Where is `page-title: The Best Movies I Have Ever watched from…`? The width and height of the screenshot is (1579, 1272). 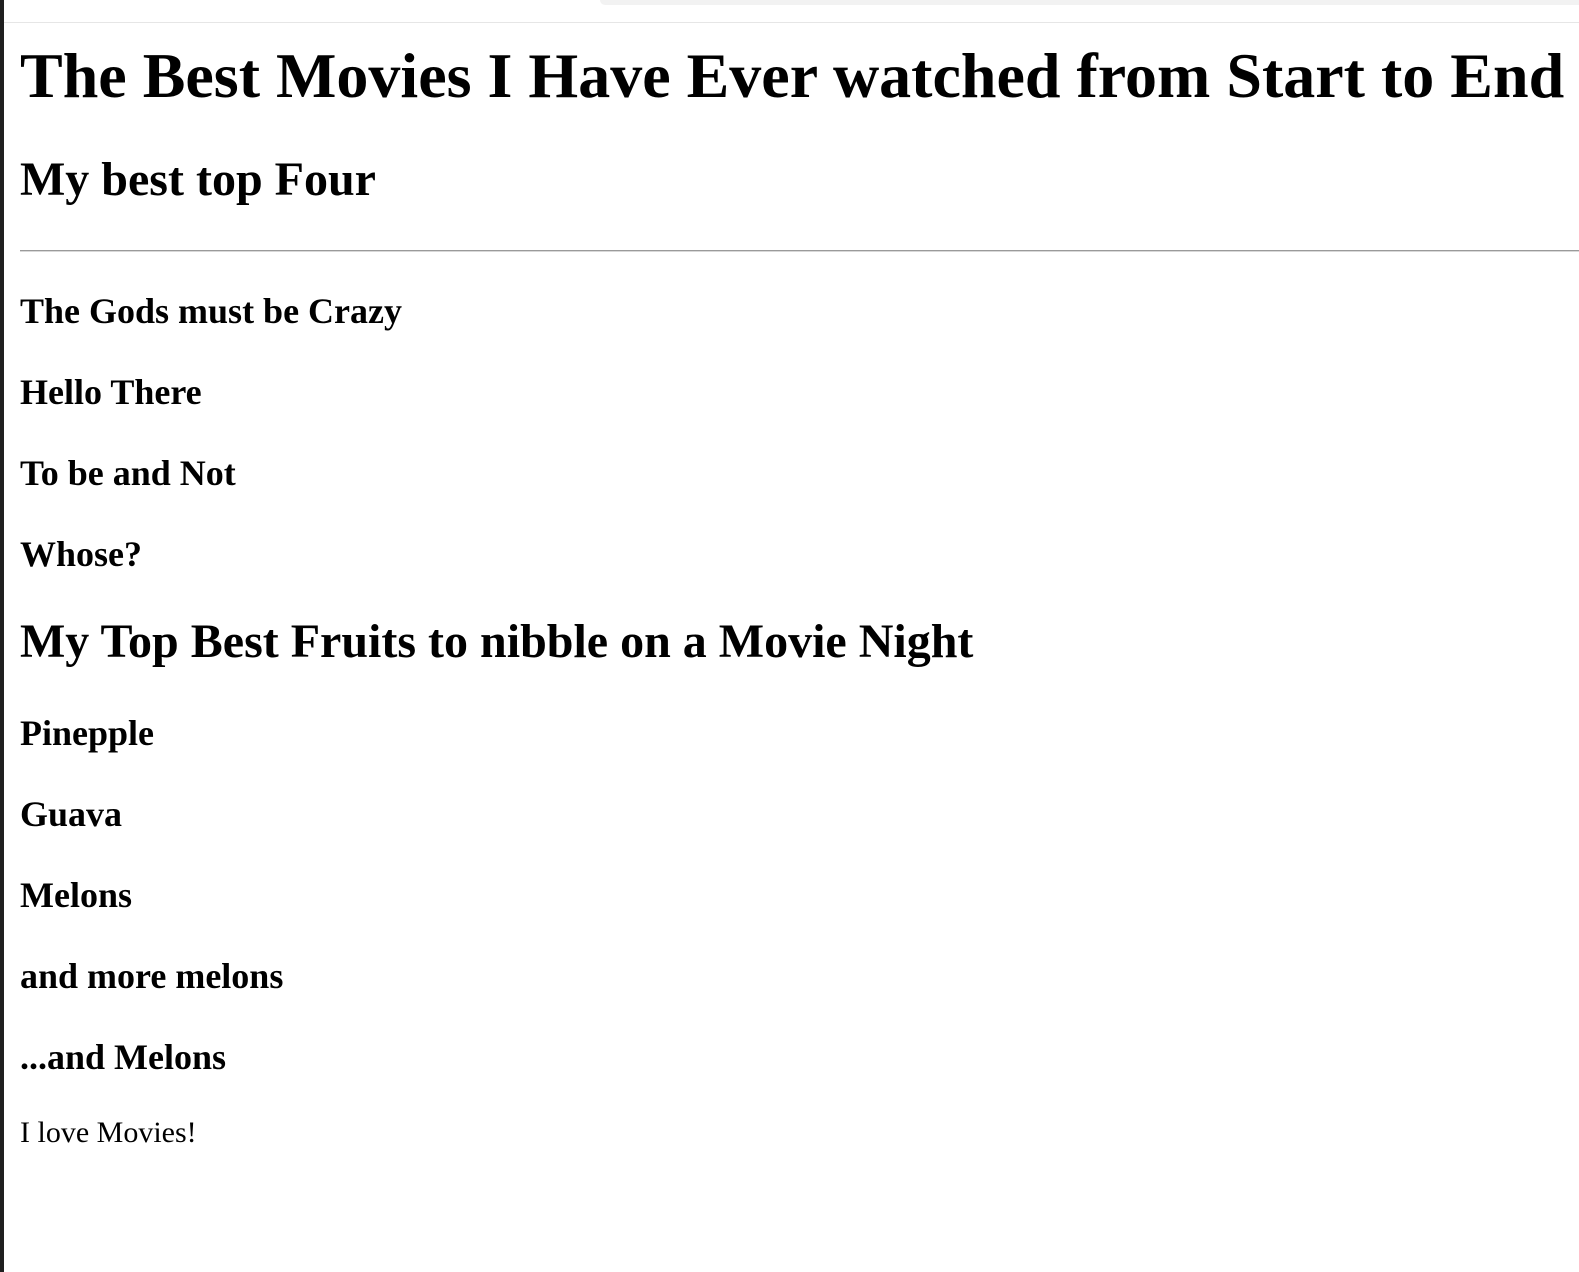
page-title: The Best Movies I Have Ever watched from… is located at coordinates (792, 75).